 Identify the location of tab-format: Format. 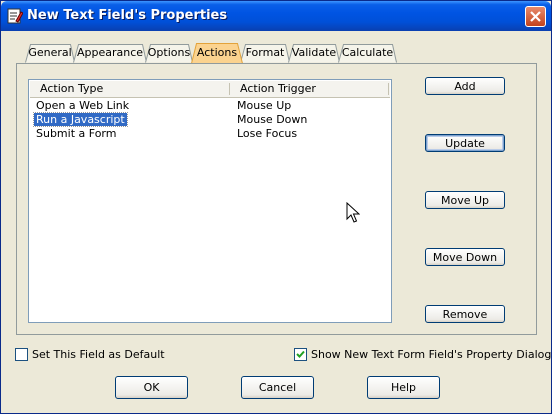
(265, 53).